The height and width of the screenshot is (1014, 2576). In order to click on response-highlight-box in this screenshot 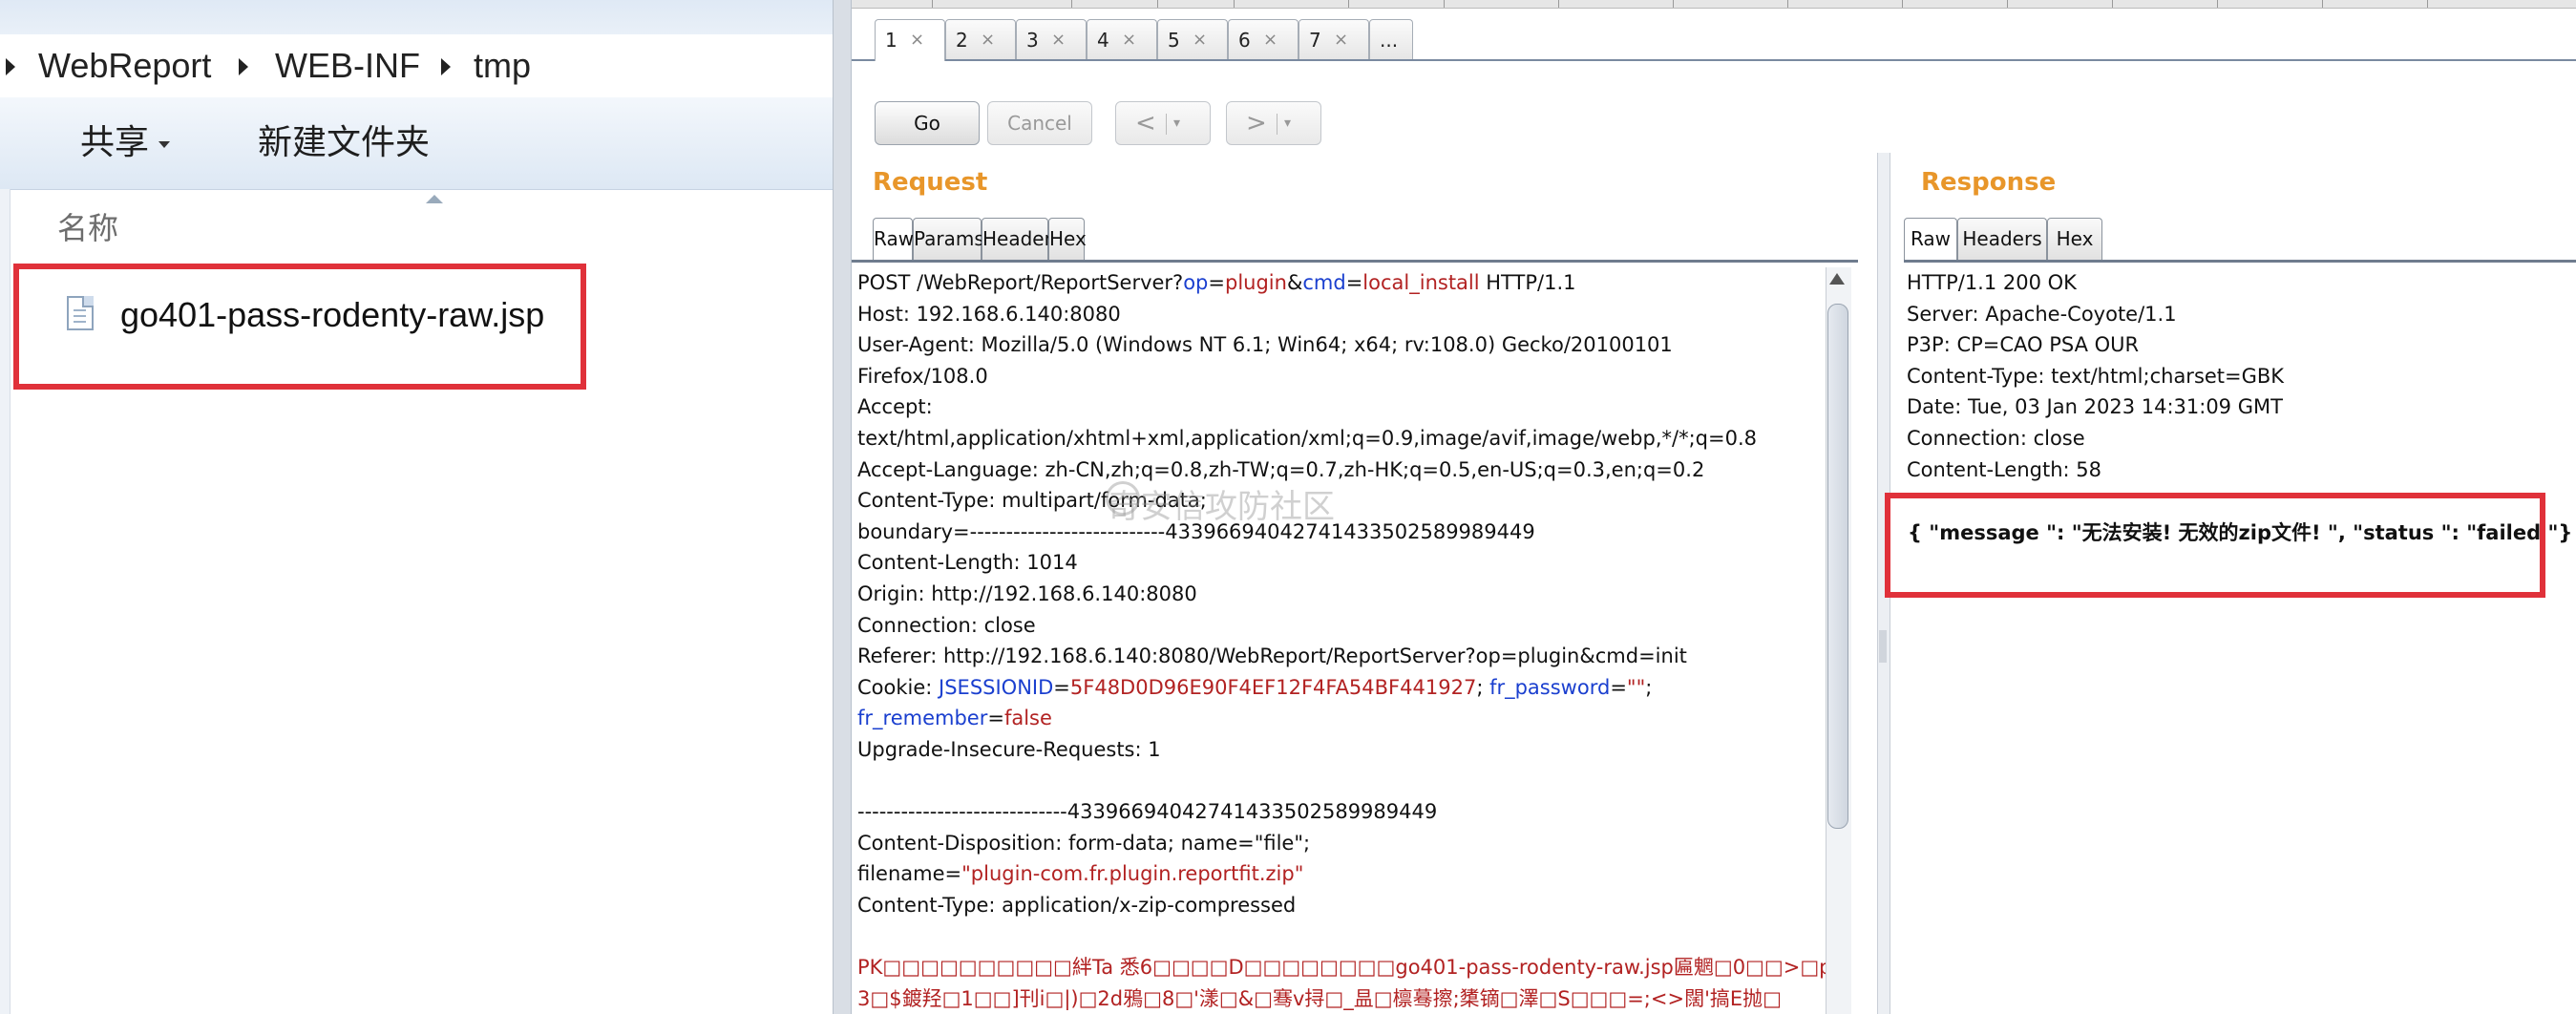, I will do `click(2215, 545)`.